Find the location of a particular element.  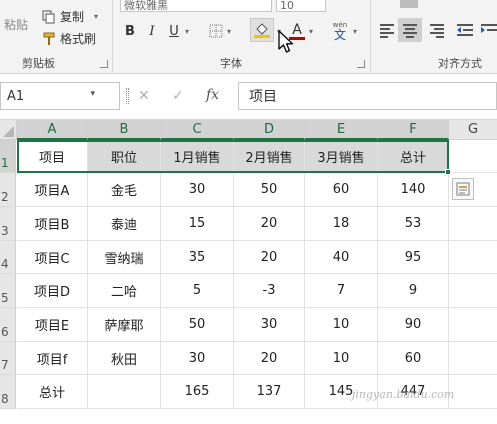

table-cell: 秋田 is located at coordinates (124, 358).